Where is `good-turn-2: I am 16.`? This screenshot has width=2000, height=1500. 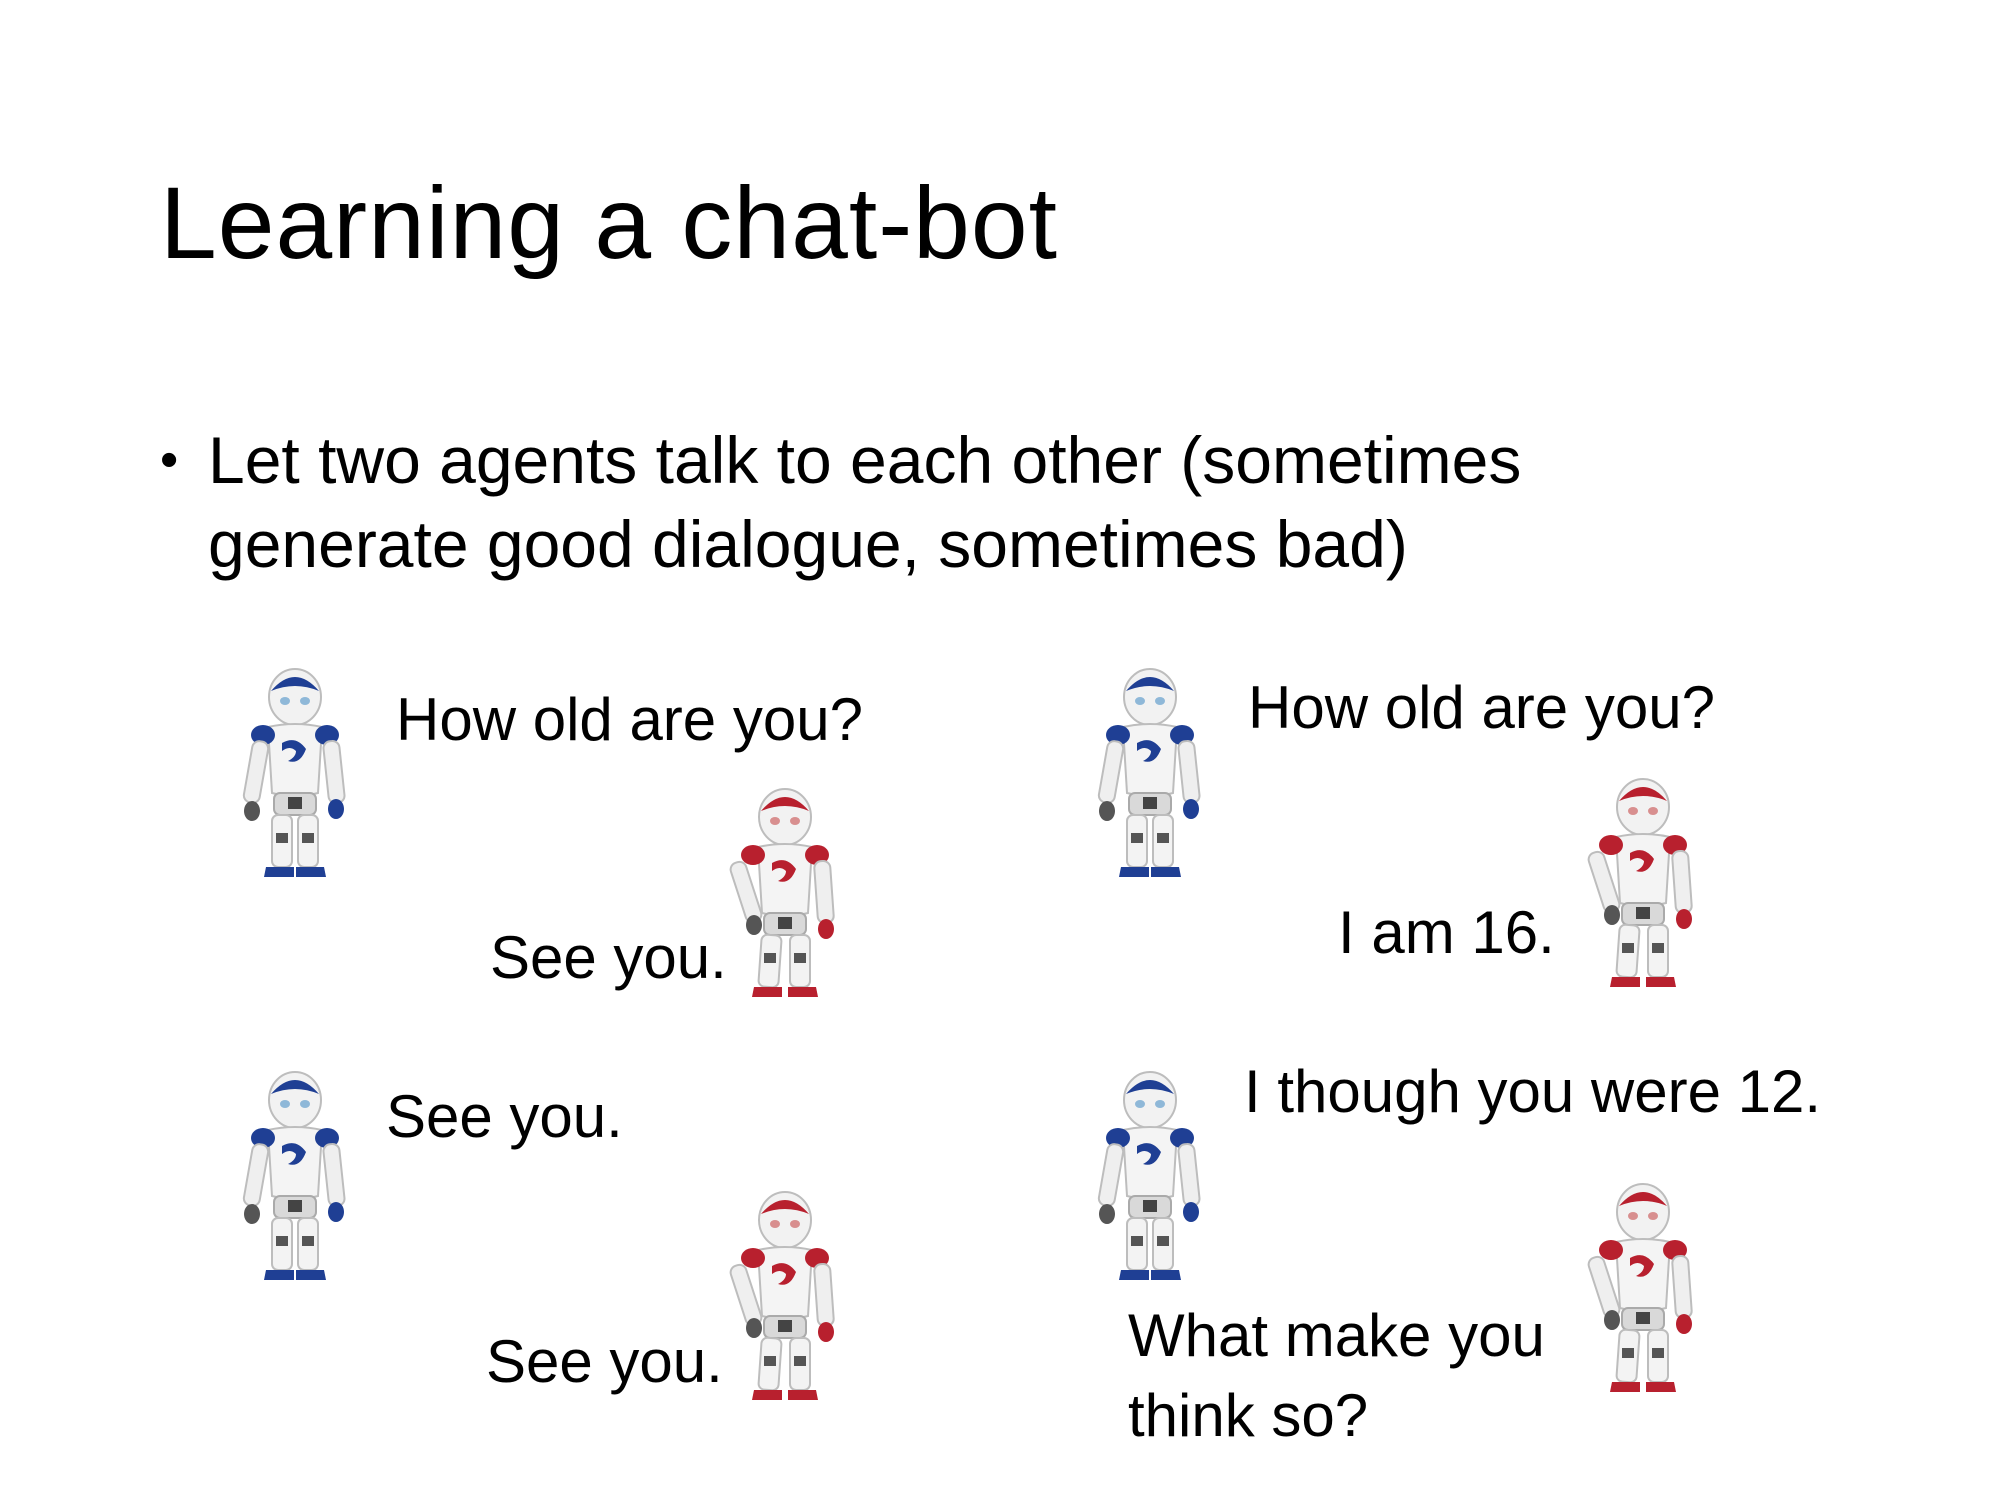
good-turn-2: I am 16. is located at coordinates (1446, 932).